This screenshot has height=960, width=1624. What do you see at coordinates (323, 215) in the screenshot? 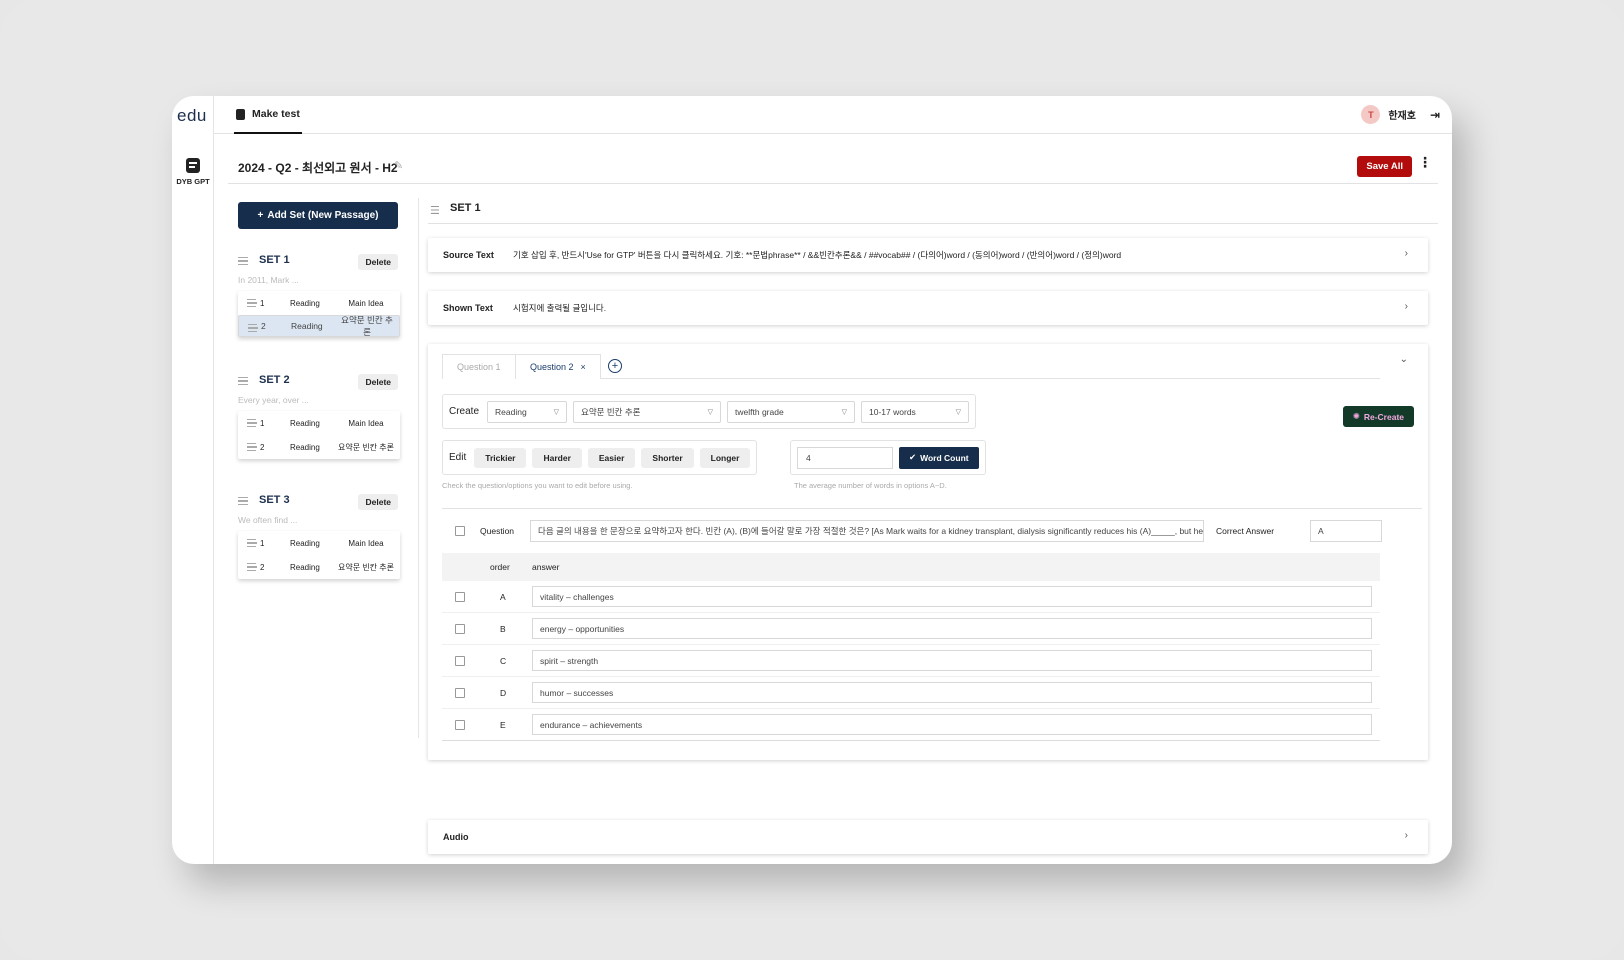
I see `add-set-label: Add Set (New Passage)` at bounding box center [323, 215].